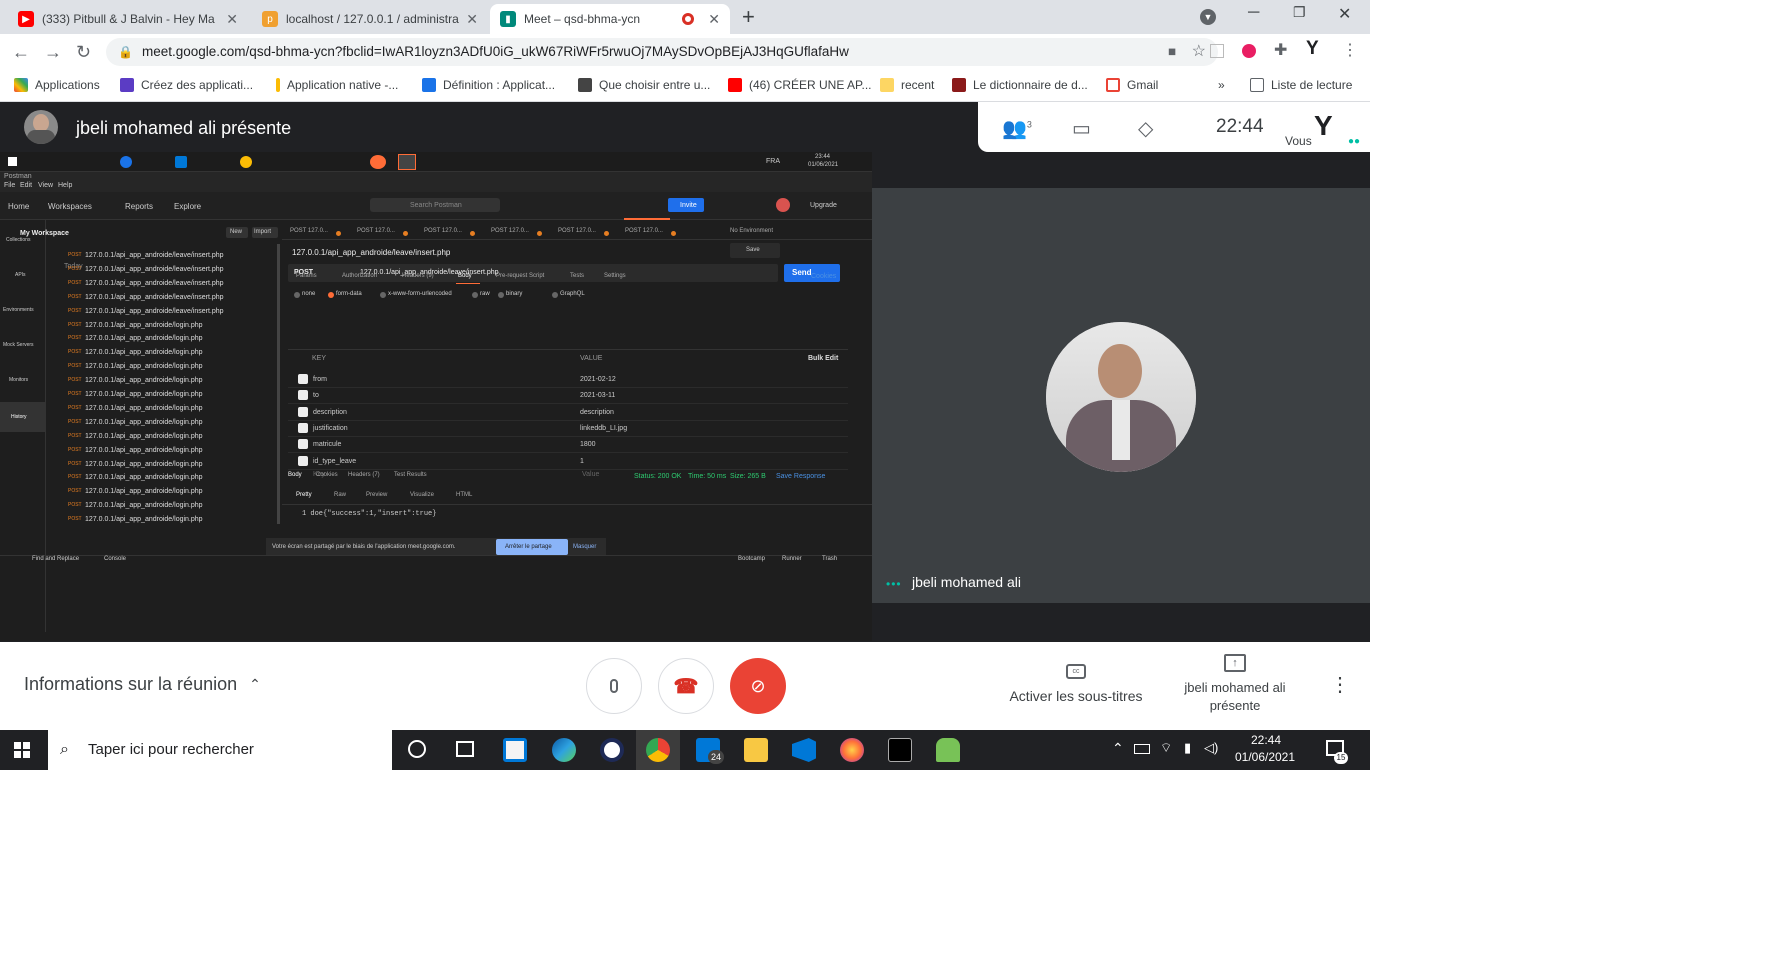 The width and height of the screenshot is (1790, 966). Describe the element at coordinates (1172, 52) in the screenshot. I see `camera-icon: ■` at that location.